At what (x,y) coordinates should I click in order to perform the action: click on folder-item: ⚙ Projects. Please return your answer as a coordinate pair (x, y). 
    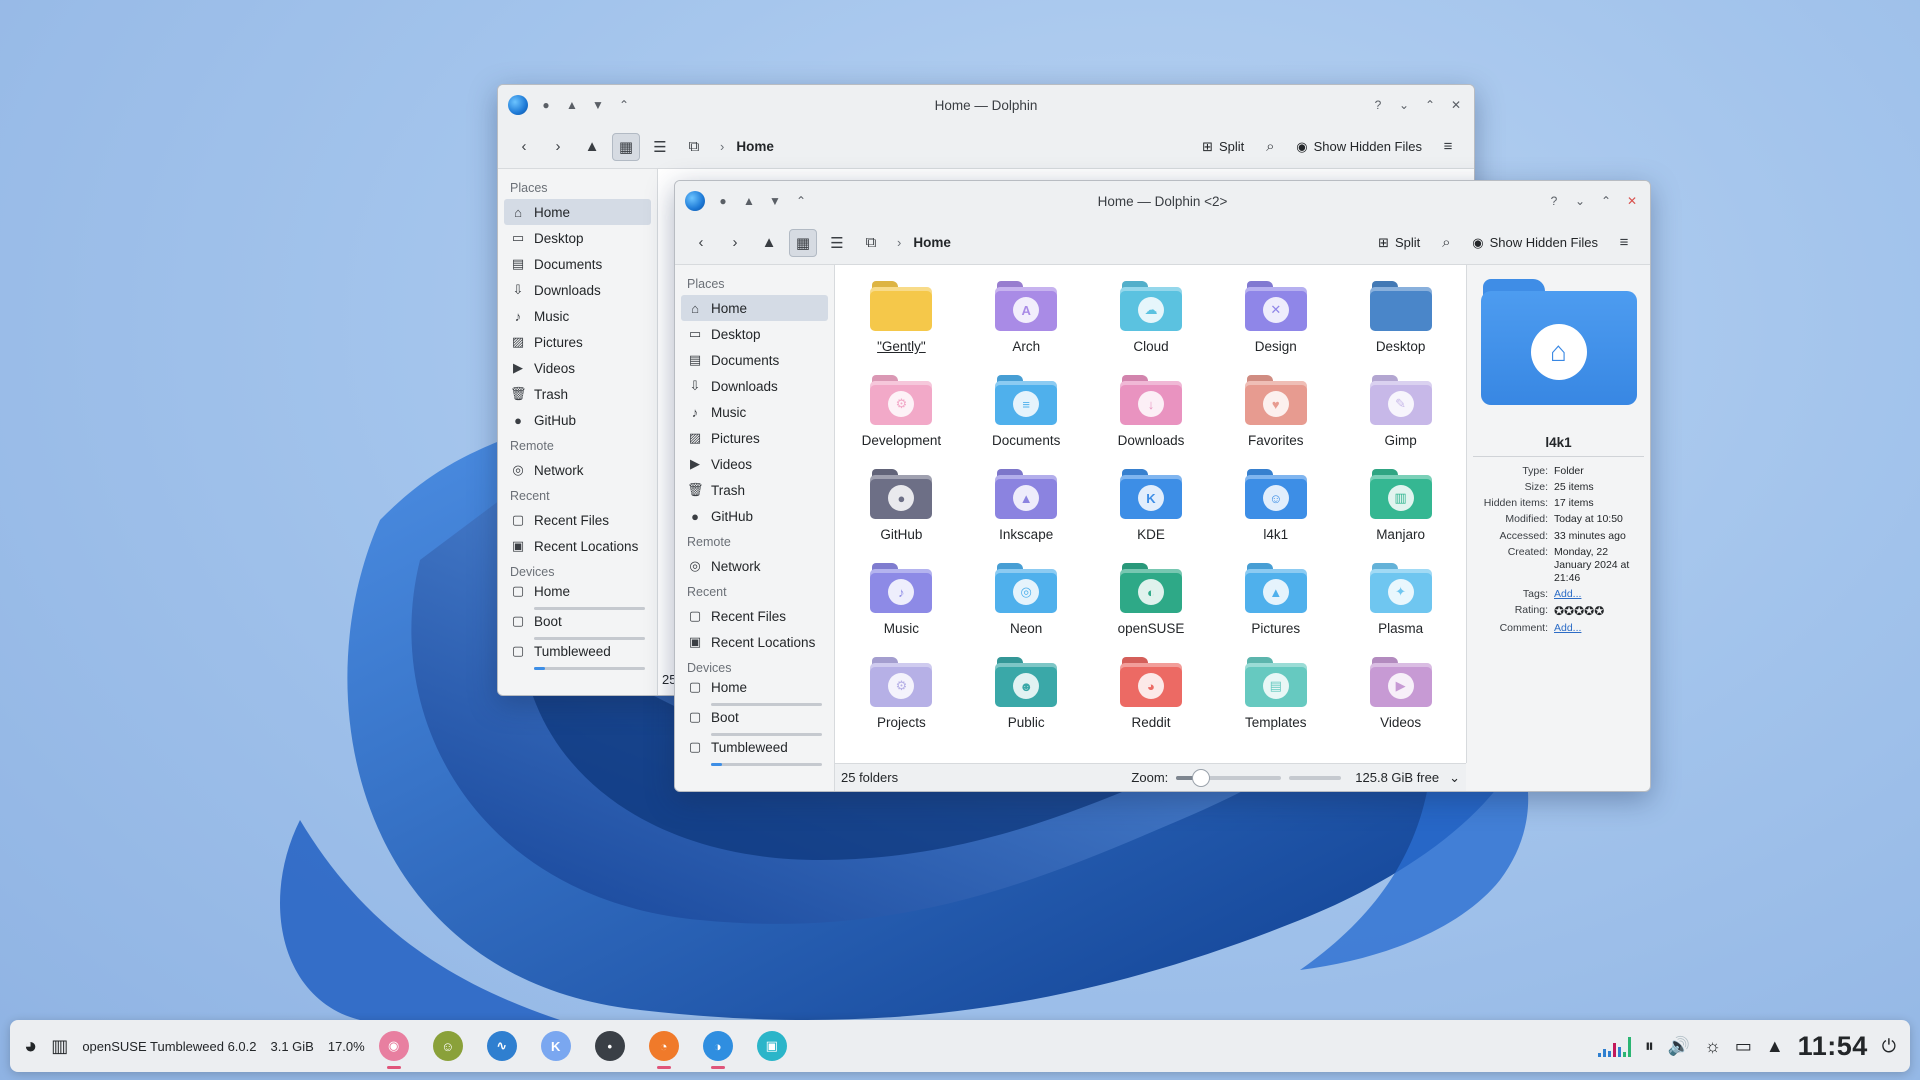
    Looking at the image, I should click on (901, 700).